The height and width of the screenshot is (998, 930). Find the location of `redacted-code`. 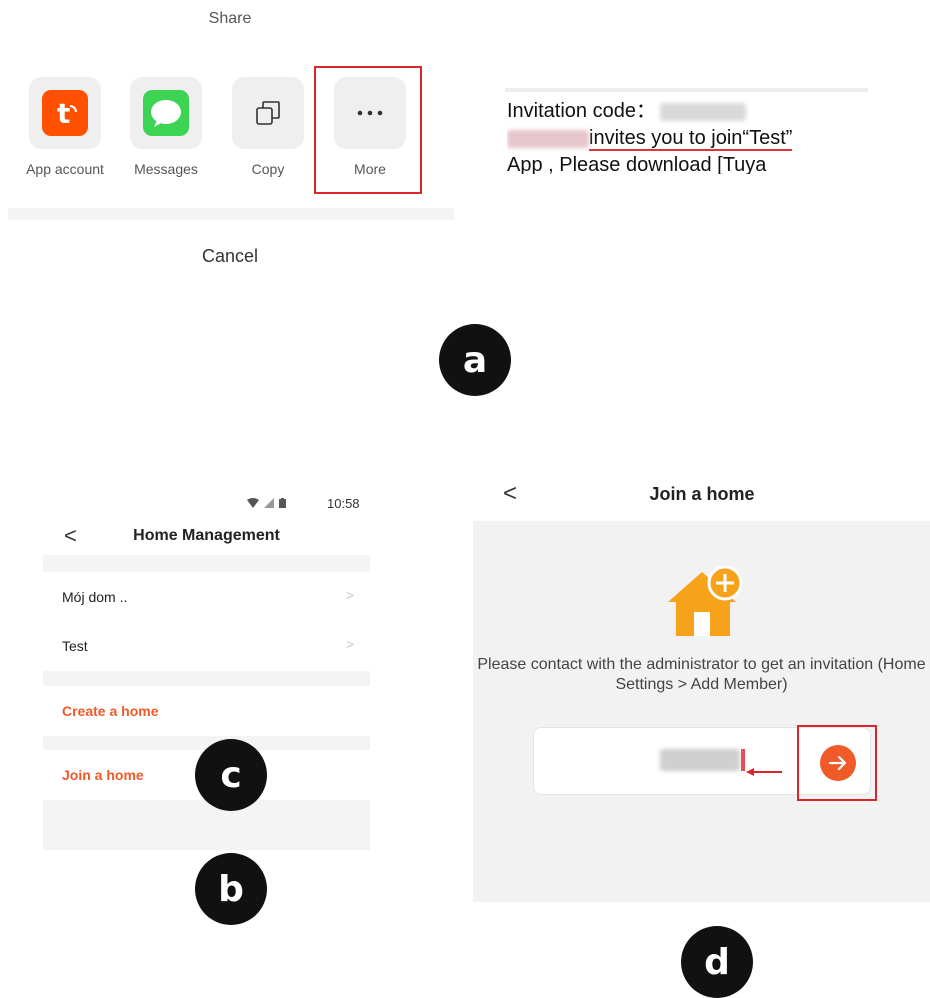

redacted-code is located at coordinates (702, 111).